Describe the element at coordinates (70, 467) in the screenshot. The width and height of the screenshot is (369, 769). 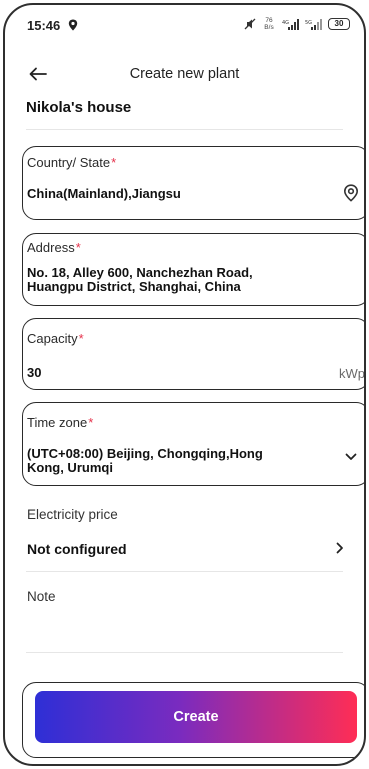
I see `time-zone-line-2: Kong, Urumqi` at that location.